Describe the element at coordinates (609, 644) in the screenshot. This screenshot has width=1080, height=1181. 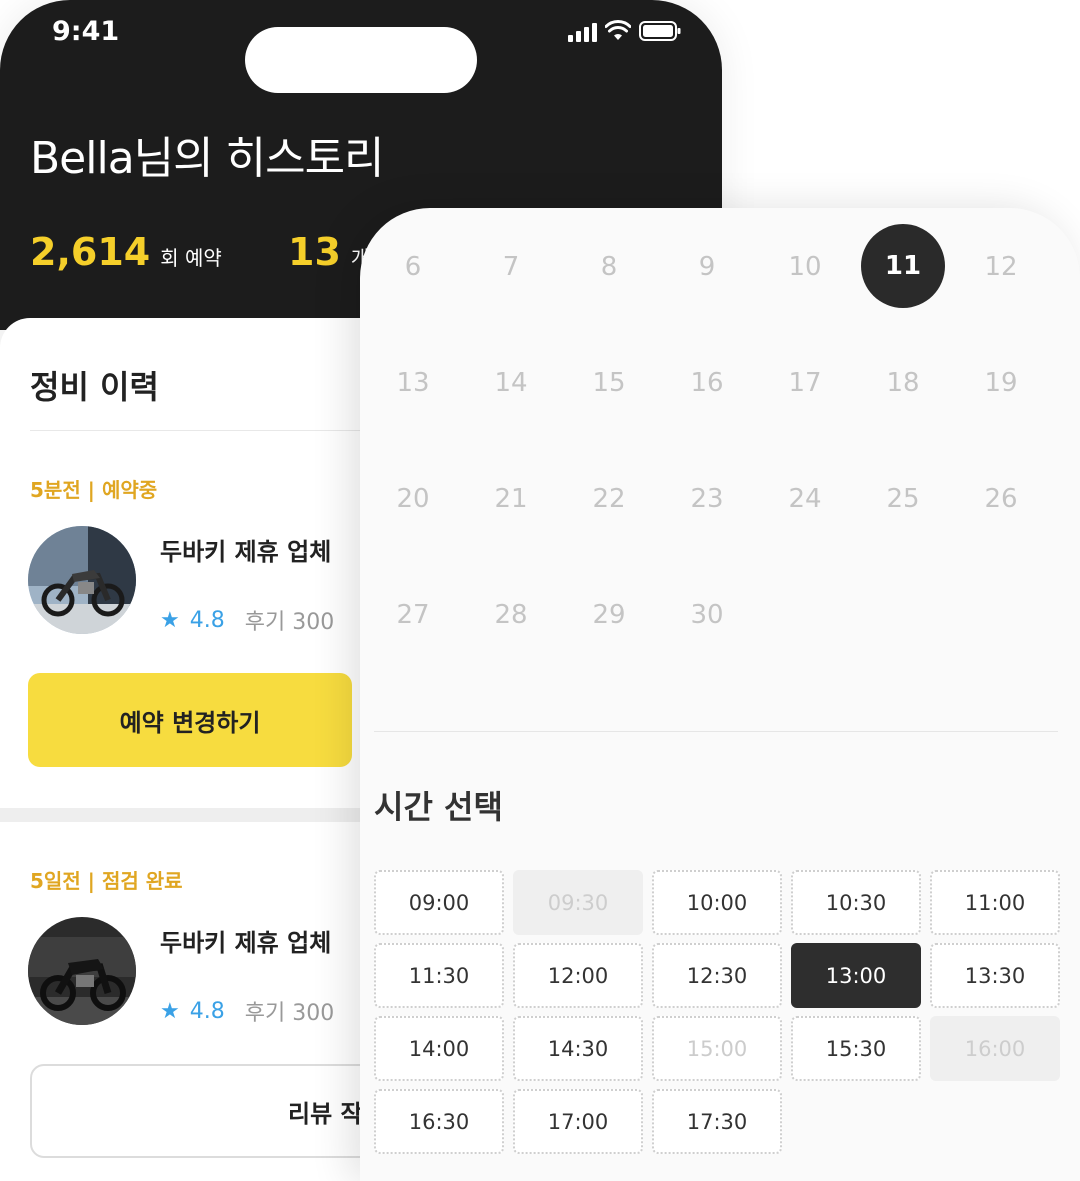
I see `calendar-day: 29` at that location.